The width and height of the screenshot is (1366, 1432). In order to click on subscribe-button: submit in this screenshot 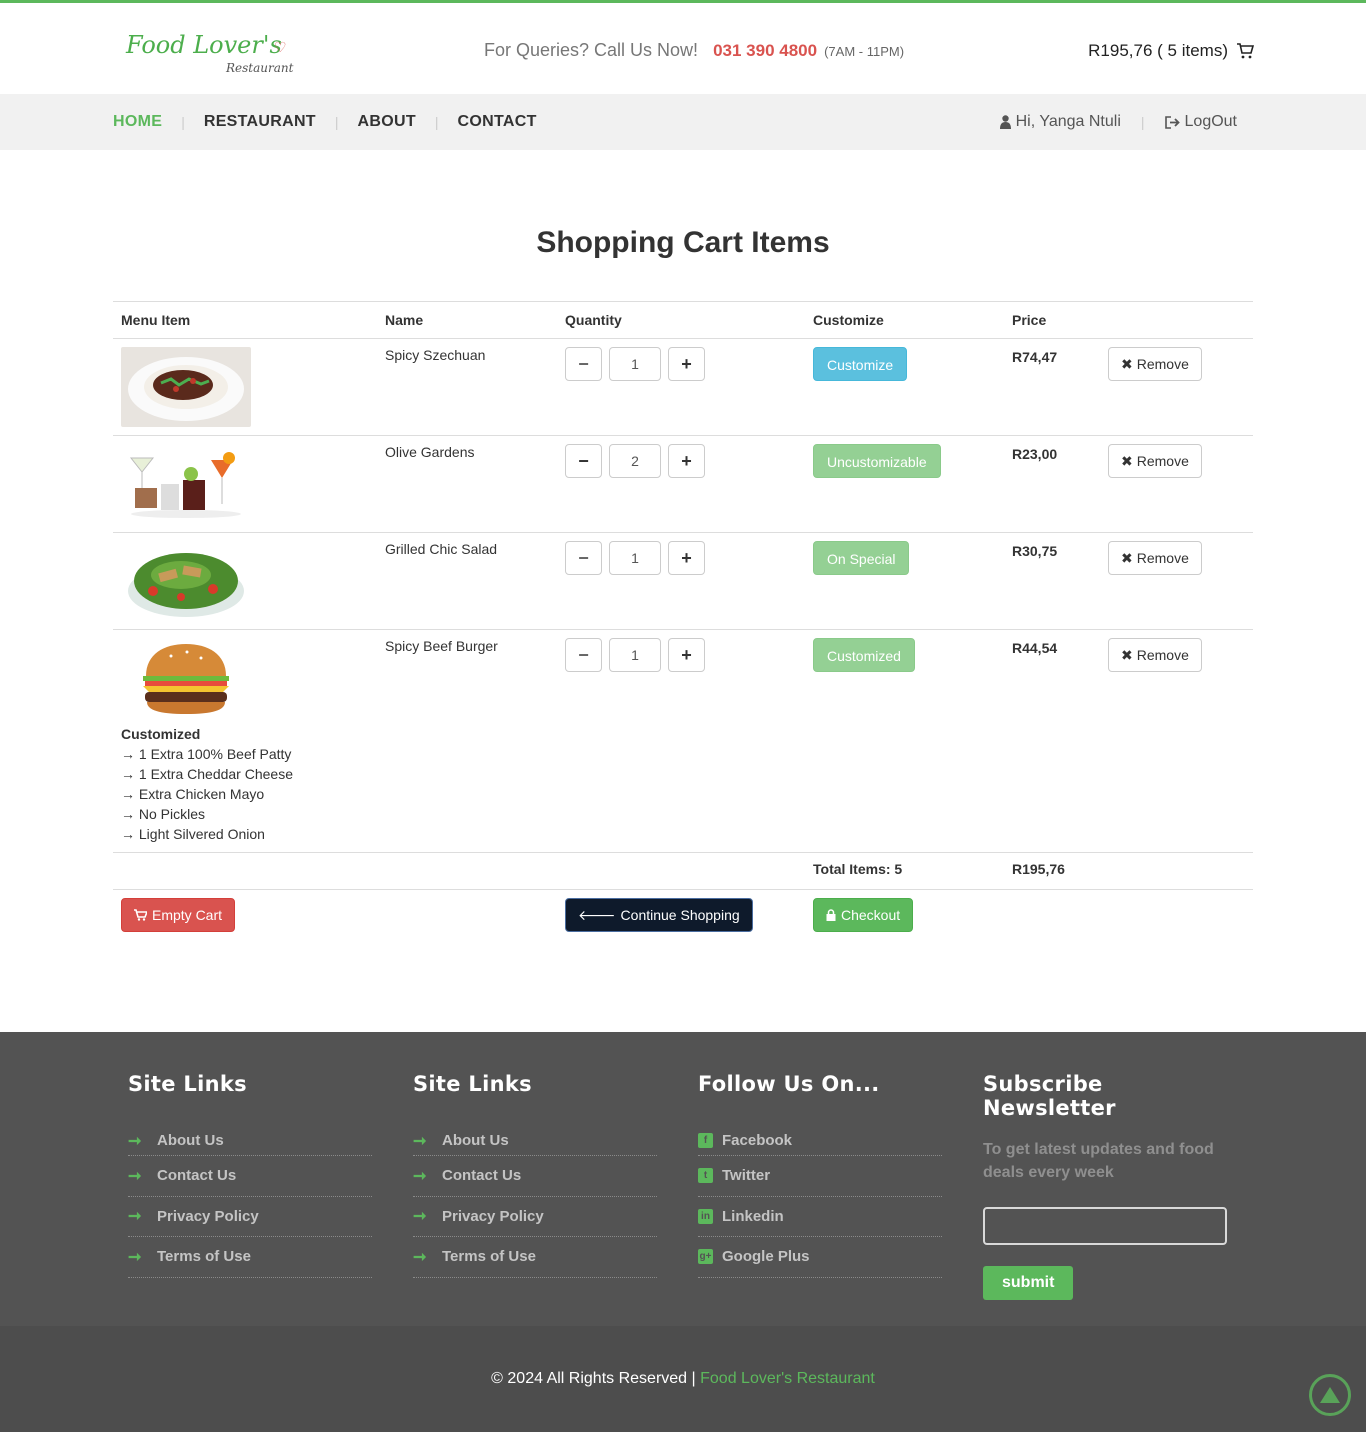, I will do `click(1028, 1283)`.